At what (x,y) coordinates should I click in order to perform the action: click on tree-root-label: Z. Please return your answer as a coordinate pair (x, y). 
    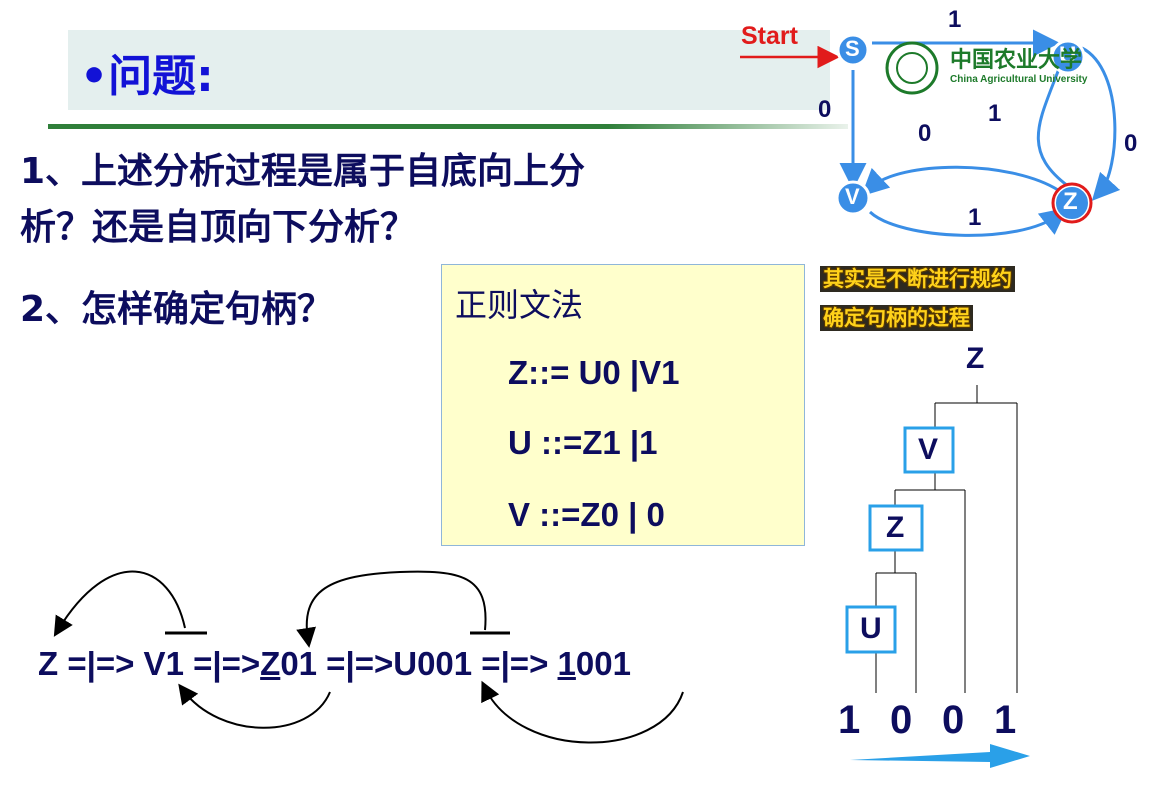
    Looking at the image, I should click on (975, 358).